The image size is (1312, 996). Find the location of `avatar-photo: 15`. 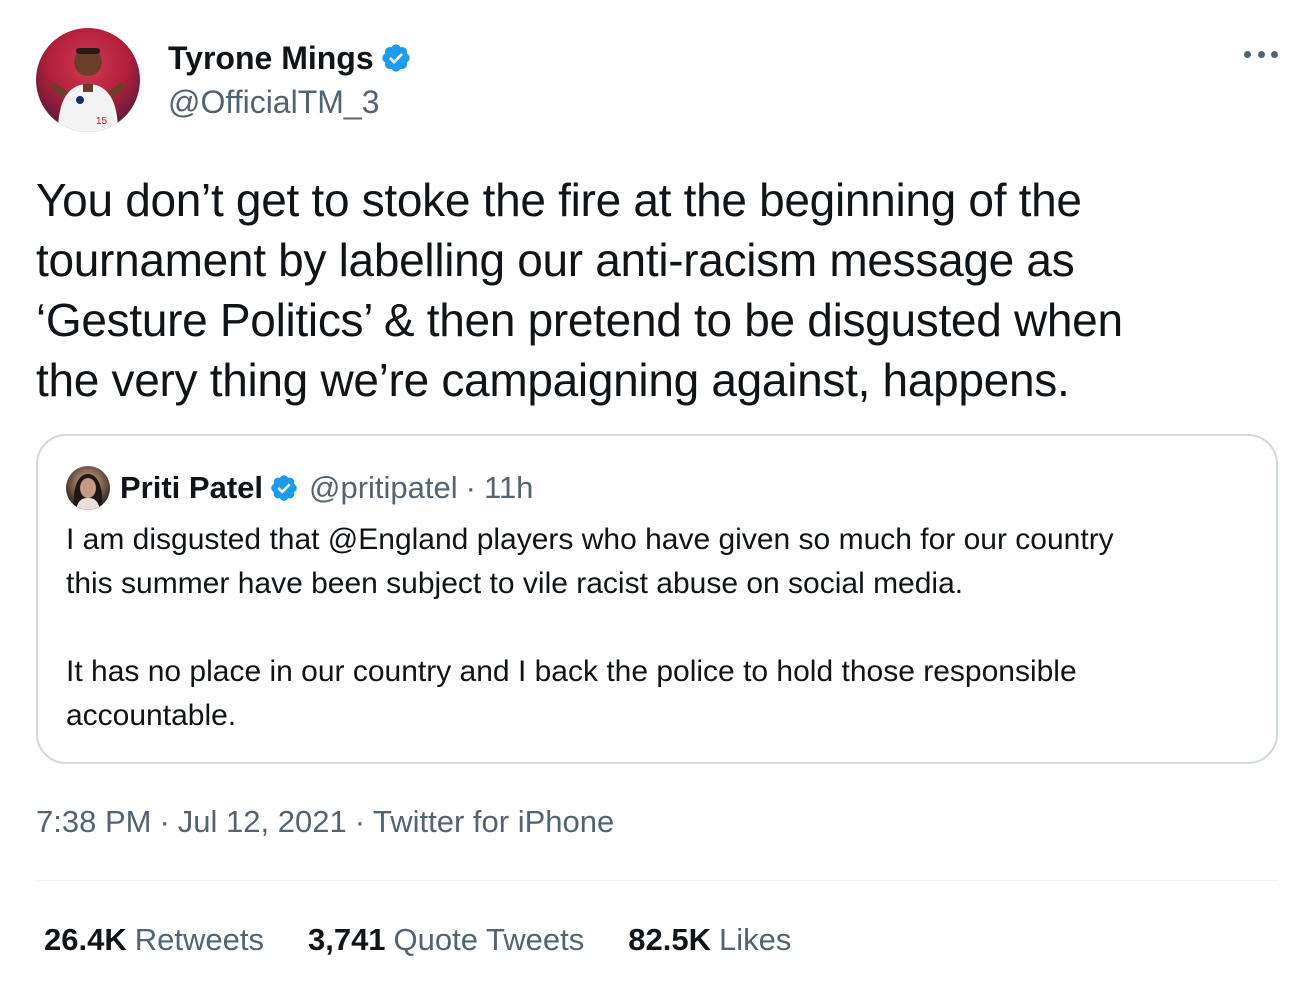

avatar-photo: 15 is located at coordinates (88, 90).